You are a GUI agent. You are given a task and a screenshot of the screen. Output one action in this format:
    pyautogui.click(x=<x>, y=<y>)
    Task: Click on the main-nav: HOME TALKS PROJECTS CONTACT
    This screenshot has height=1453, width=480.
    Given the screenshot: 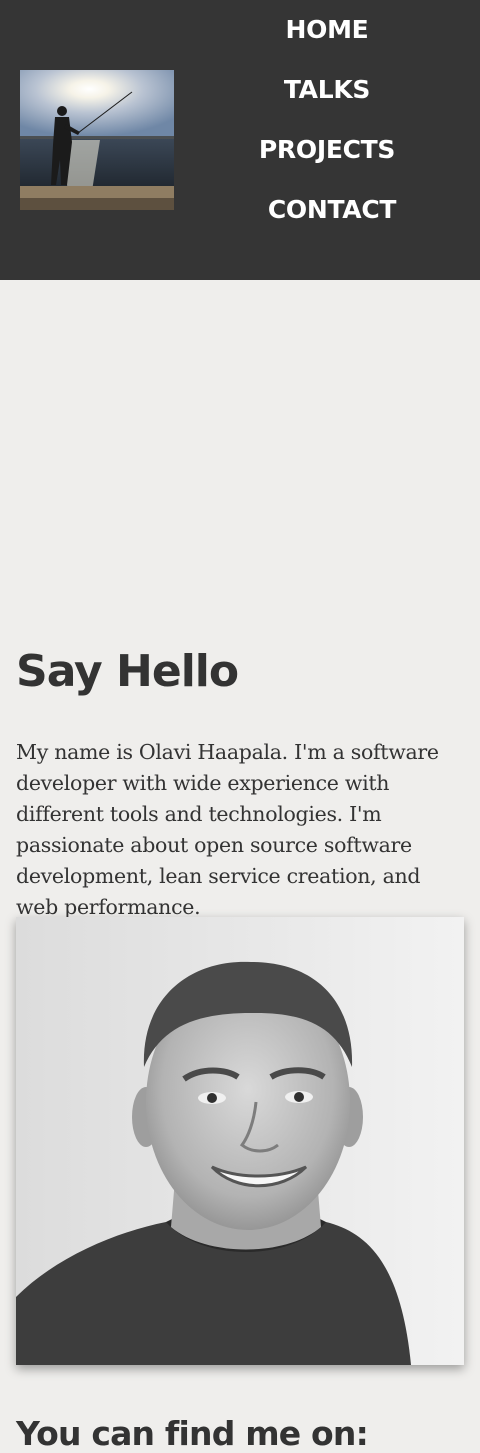 What is the action you would take?
    pyautogui.click(x=327, y=112)
    